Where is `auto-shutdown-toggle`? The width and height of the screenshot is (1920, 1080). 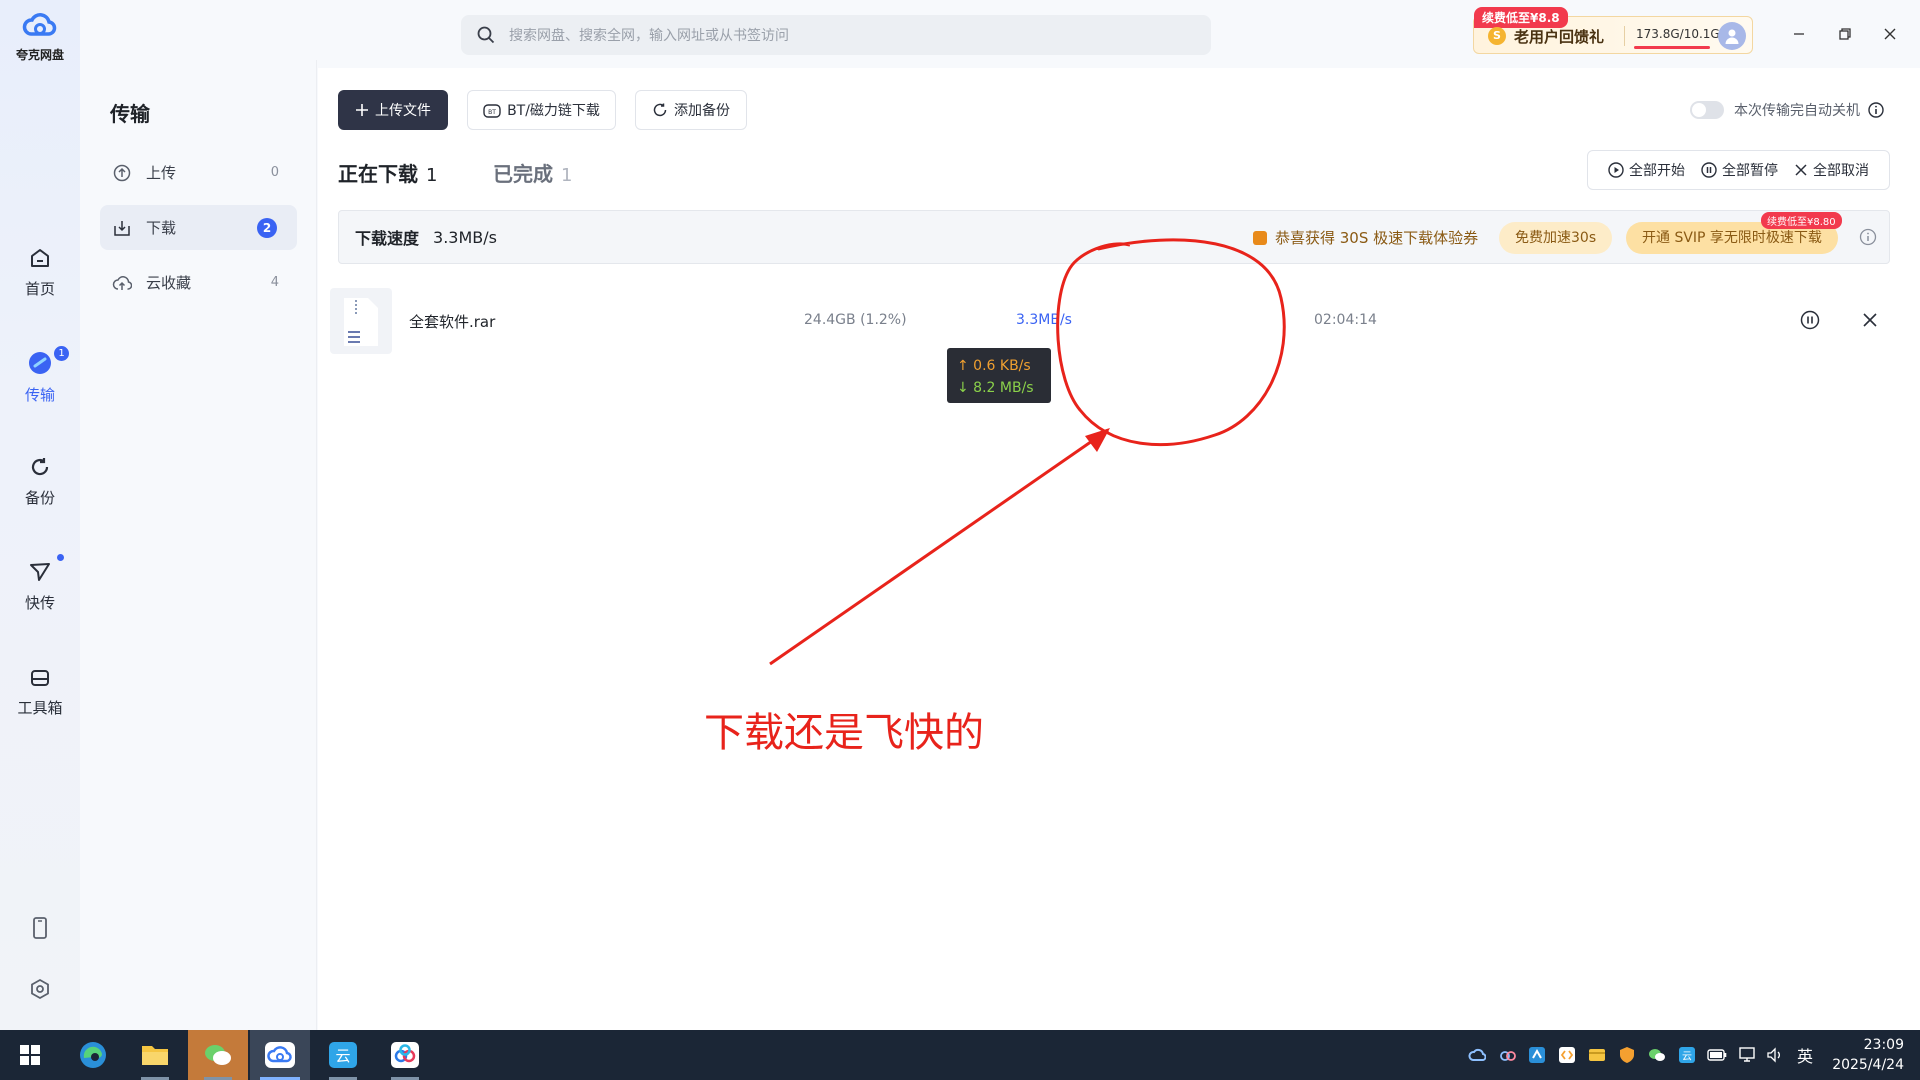 auto-shutdown-toggle is located at coordinates (1707, 110).